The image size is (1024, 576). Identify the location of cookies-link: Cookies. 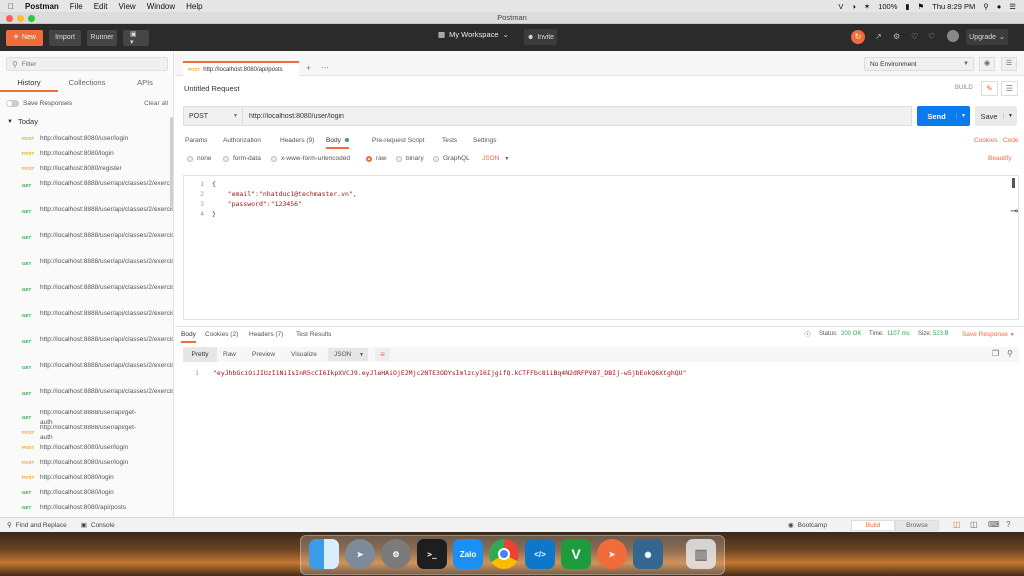
(985, 140).